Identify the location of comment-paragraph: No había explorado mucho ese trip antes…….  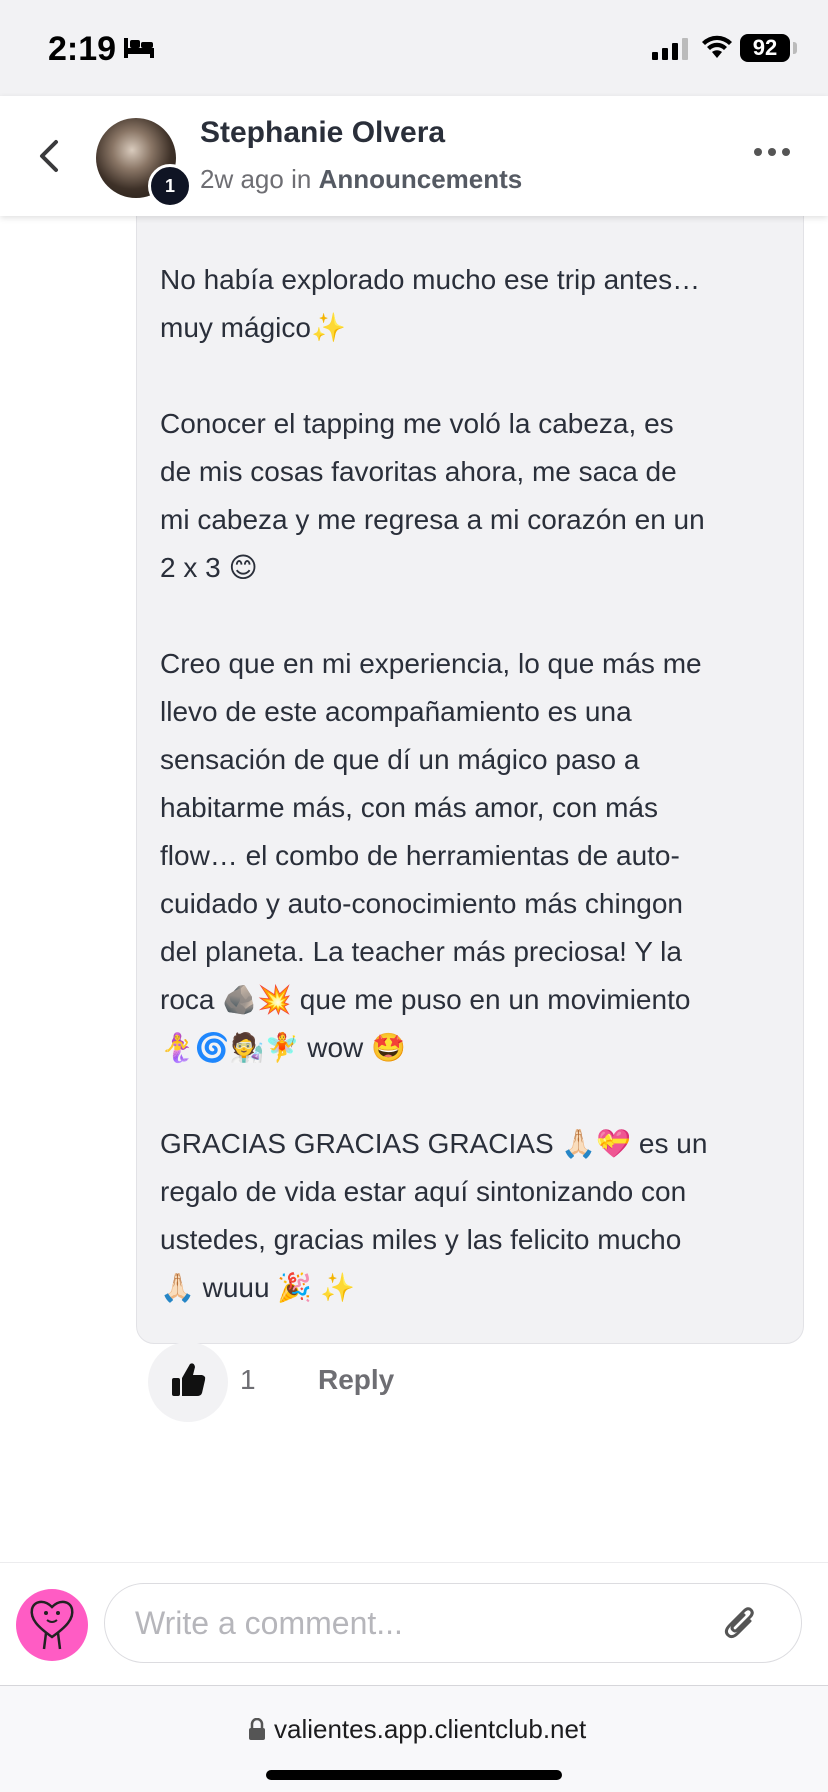
(430, 303).